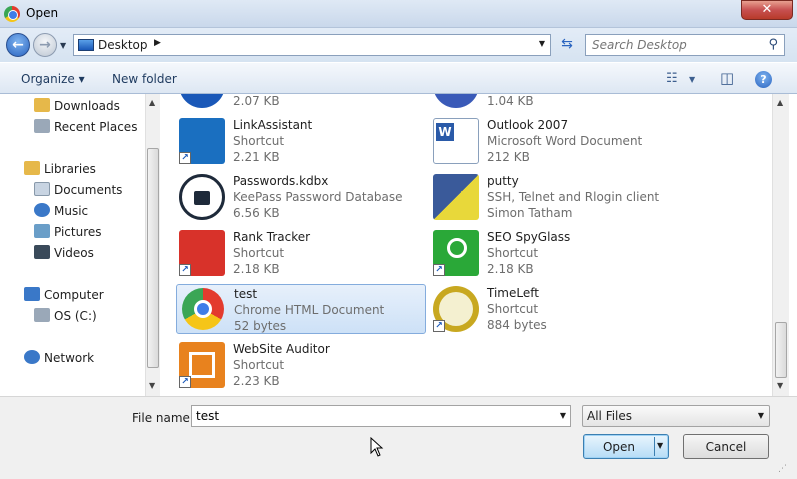 This screenshot has width=797, height=479. Describe the element at coordinates (727, 78) in the screenshot. I see `preview-pane-icon: ◫` at that location.